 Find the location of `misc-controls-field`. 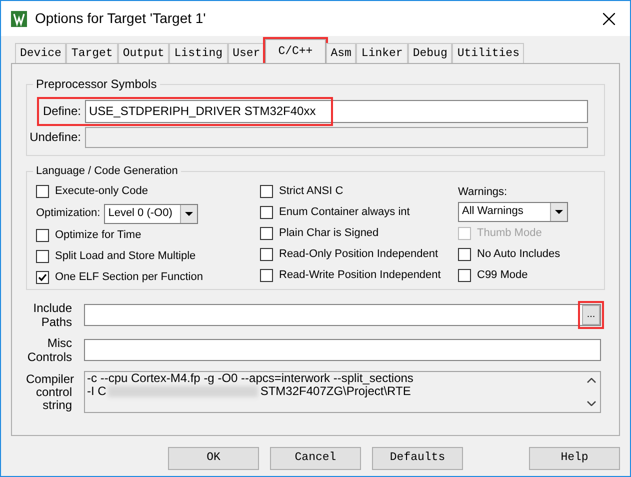

misc-controls-field is located at coordinates (342, 350).